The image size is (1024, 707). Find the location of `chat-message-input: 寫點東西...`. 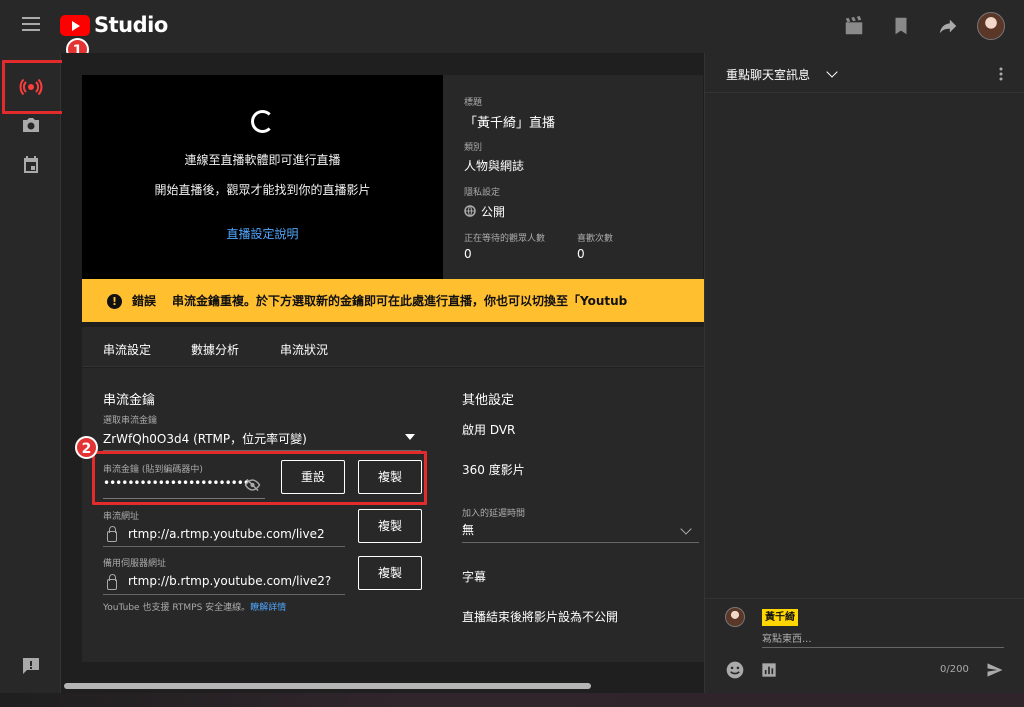

chat-message-input: 寫點東西... is located at coordinates (787, 637).